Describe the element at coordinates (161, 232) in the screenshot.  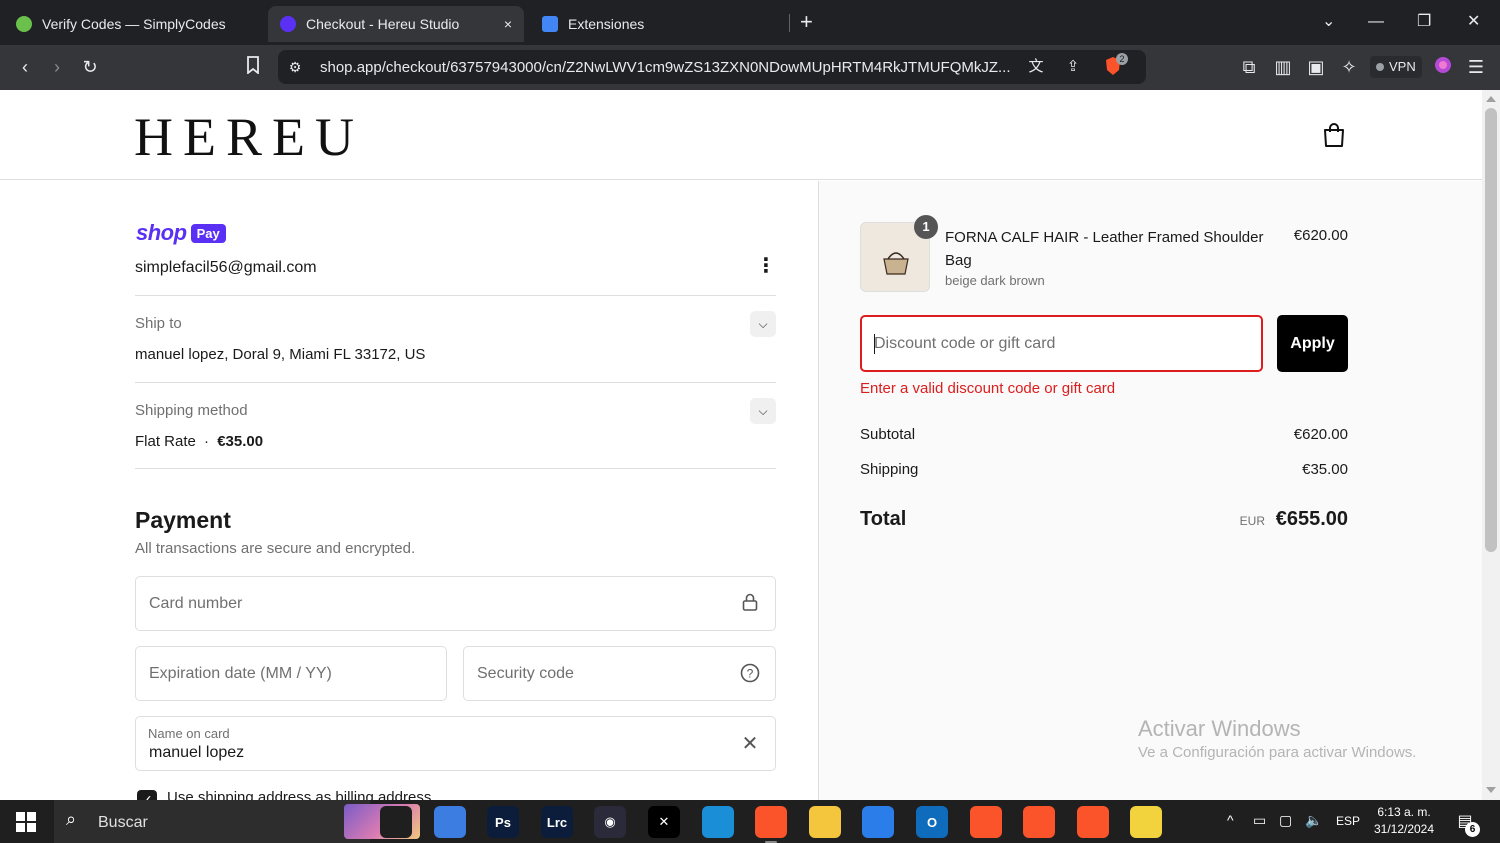
I see `shop-pay-word: shop` at that location.